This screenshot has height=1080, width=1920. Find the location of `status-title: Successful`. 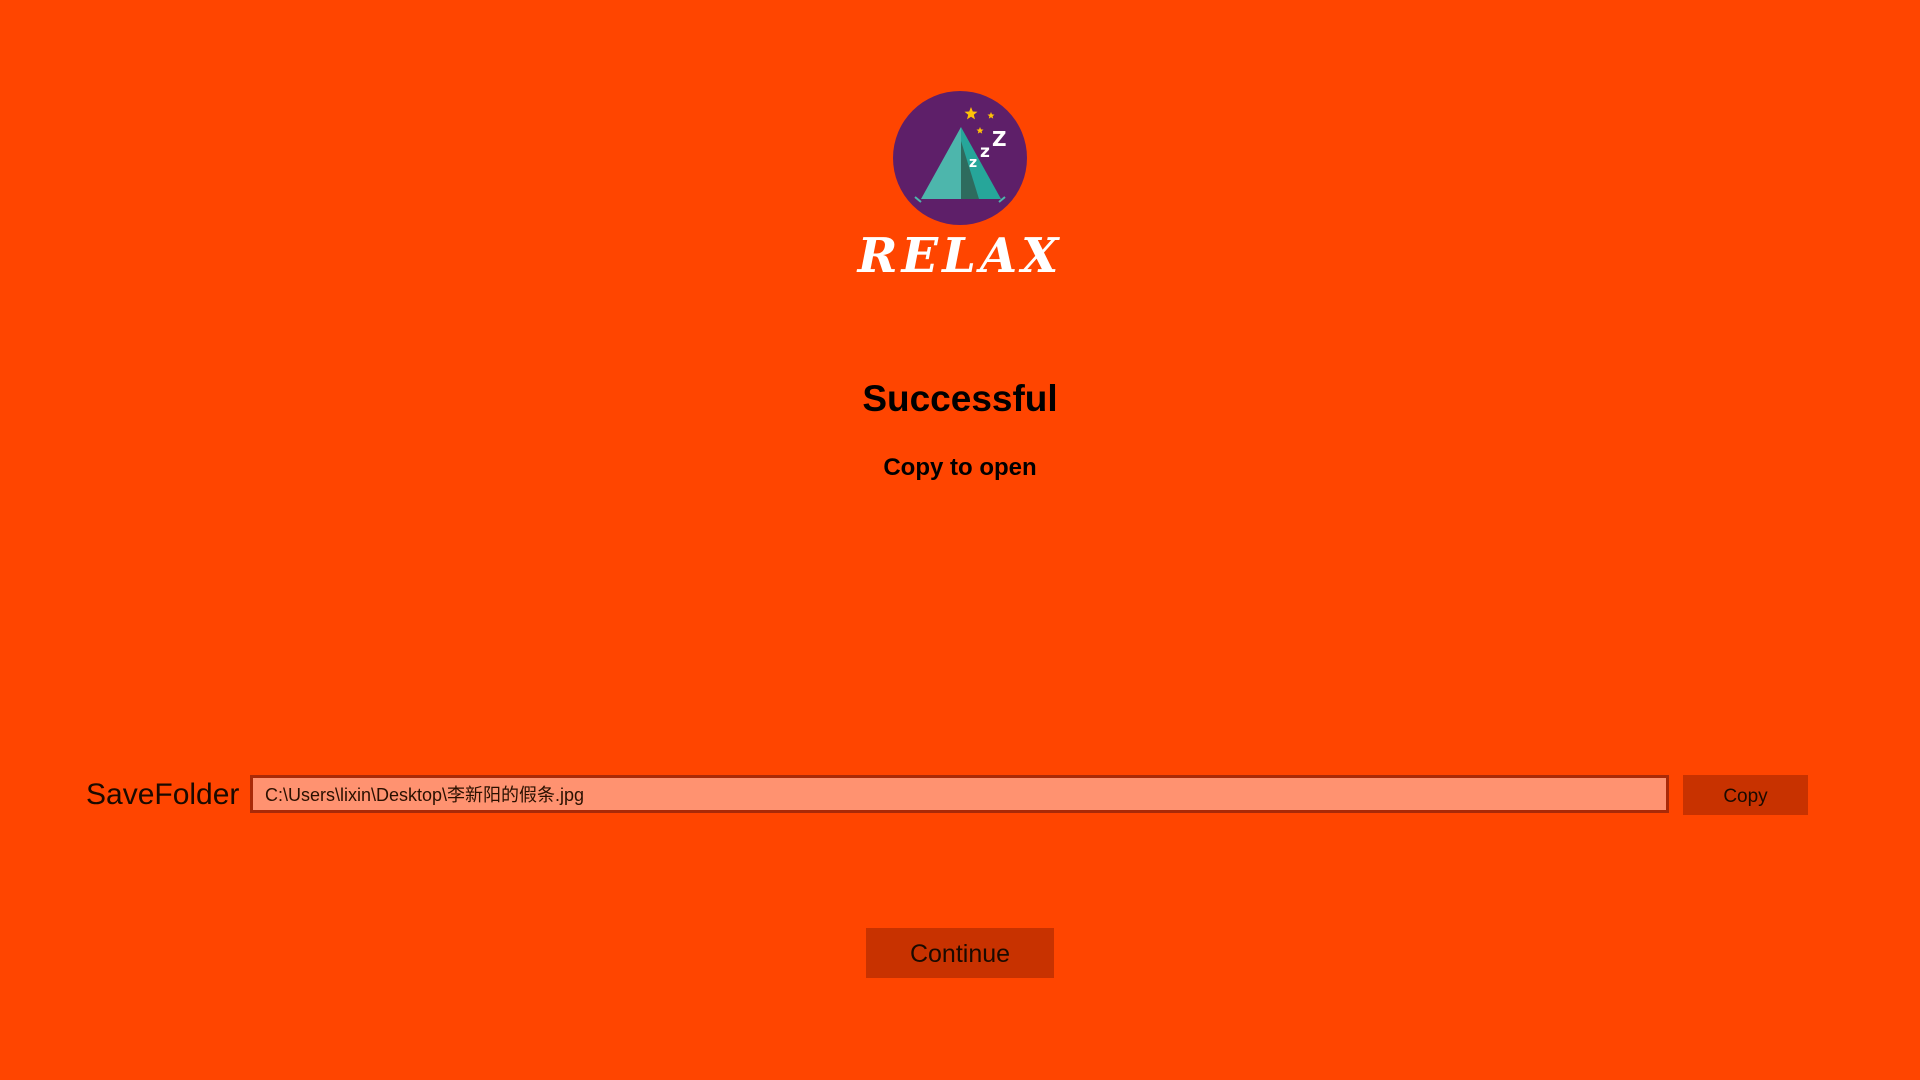

status-title: Successful is located at coordinates (960, 398).